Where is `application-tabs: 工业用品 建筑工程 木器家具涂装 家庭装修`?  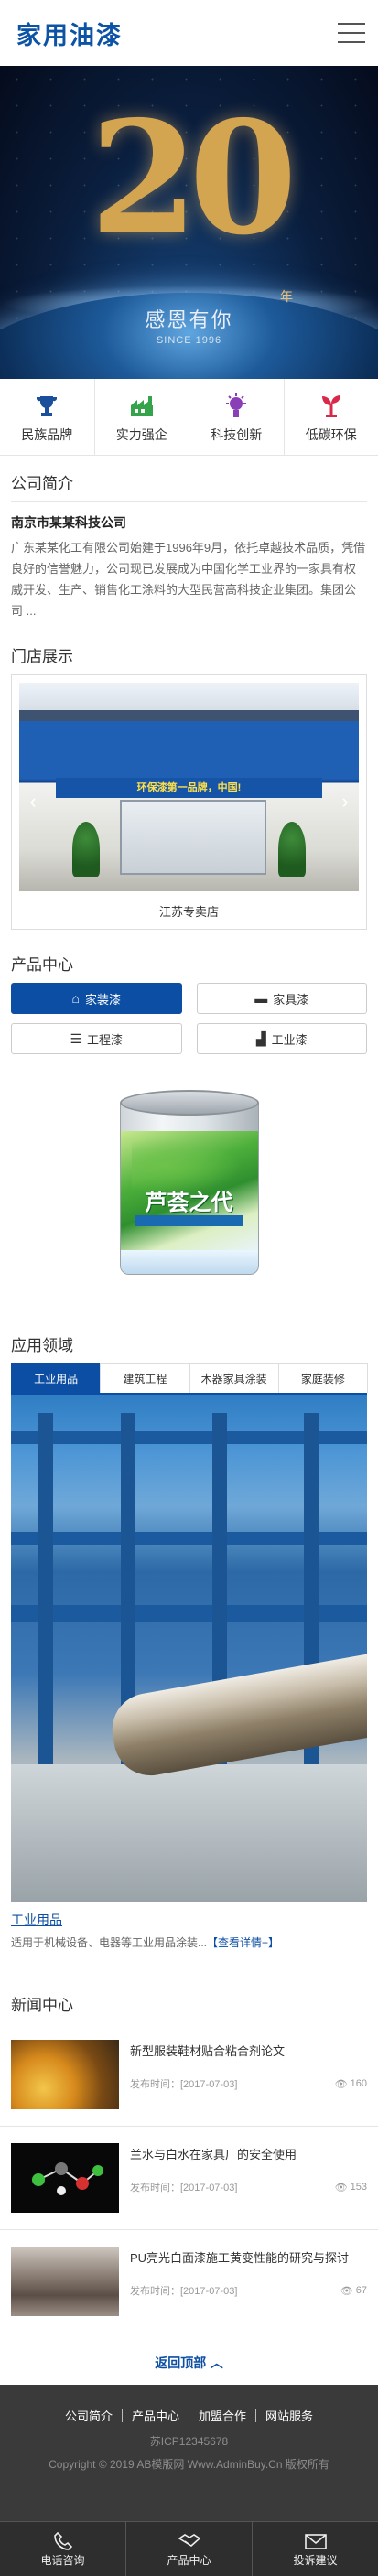 application-tabs: 工业用品 建筑工程 木器家具涂装 家庭装修 is located at coordinates (189, 1379).